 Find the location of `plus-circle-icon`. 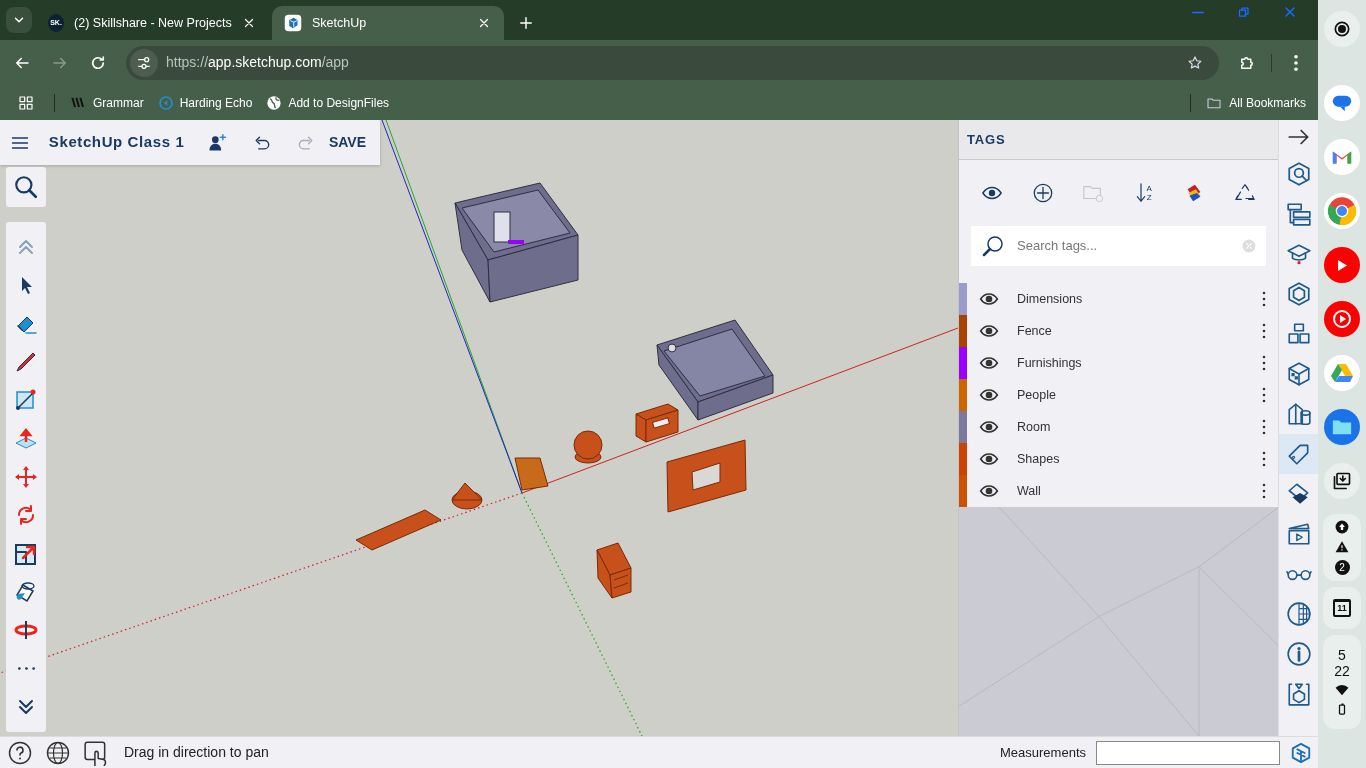

plus-circle-icon is located at coordinates (1042, 193).